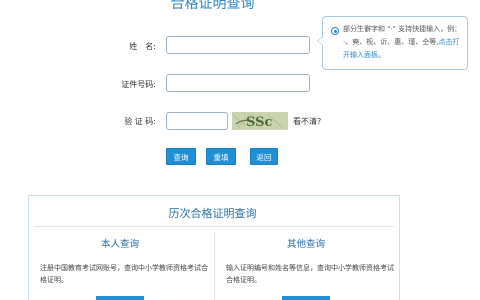  Describe the element at coordinates (197, 121) in the screenshot. I see `captcha-input` at that location.